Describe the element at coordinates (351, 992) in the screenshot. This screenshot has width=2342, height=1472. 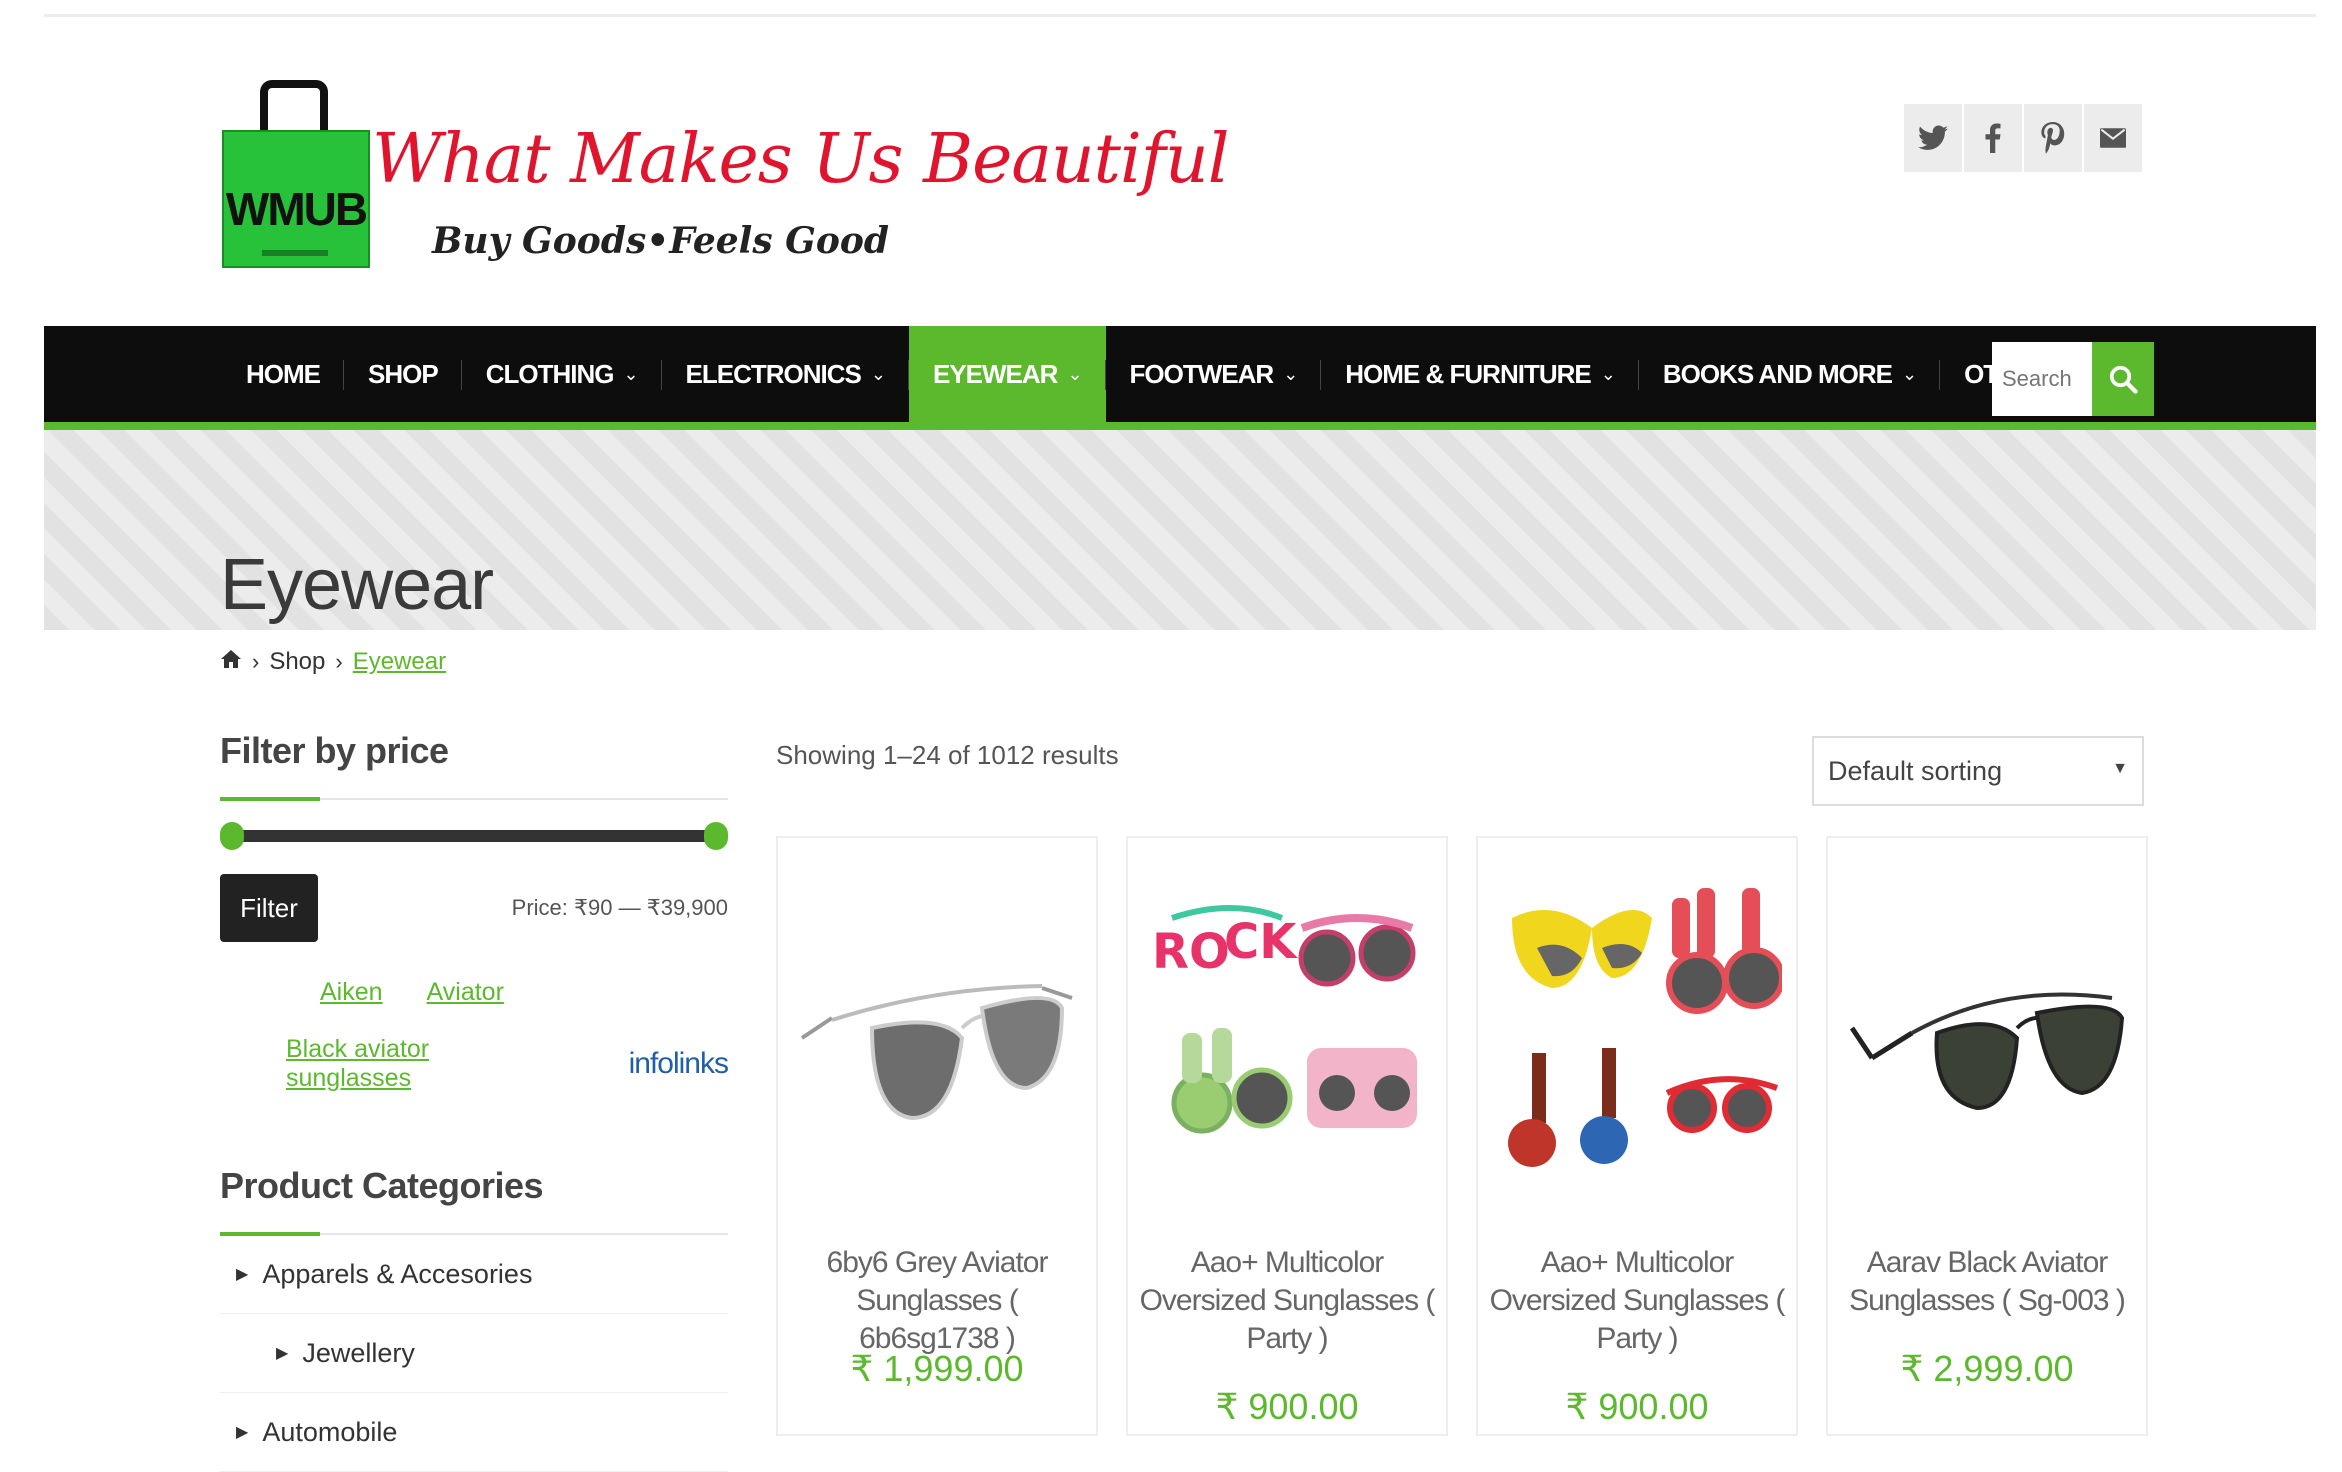
I see `tag-aiken: Aiken` at that location.